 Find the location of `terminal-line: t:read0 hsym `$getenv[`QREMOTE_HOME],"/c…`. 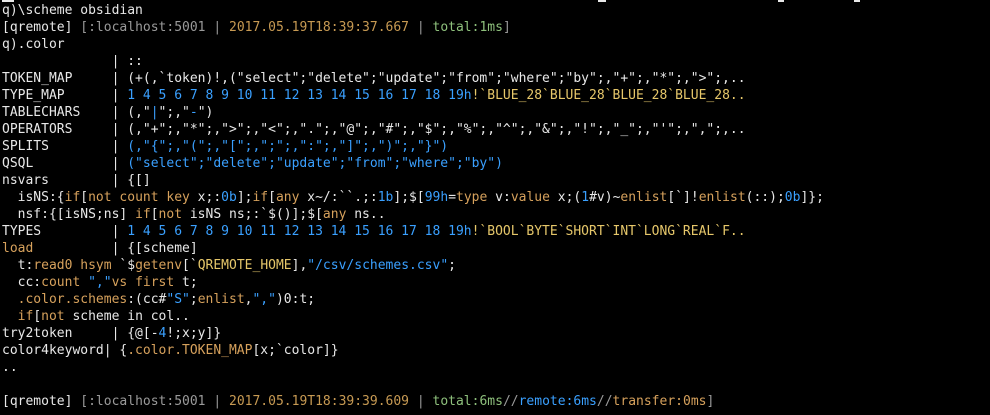

terminal-line: t:read0 hsym `$getenv[`QREMOTE_HOME],"/c… is located at coordinates (229, 265).